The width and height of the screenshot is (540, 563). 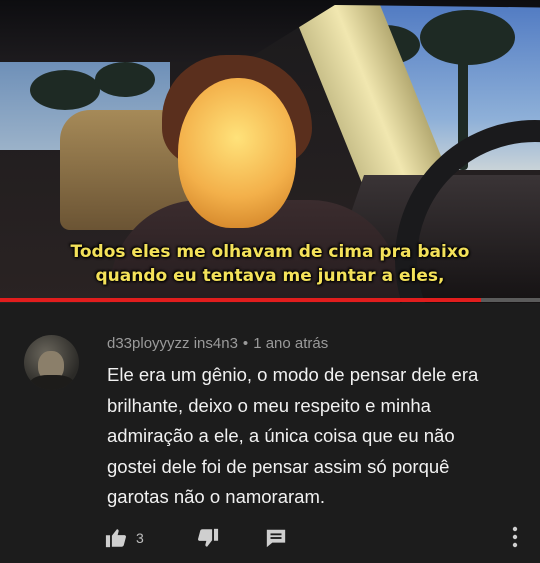 What do you see at coordinates (315, 538) in the screenshot?
I see `comment-actions: 3` at bounding box center [315, 538].